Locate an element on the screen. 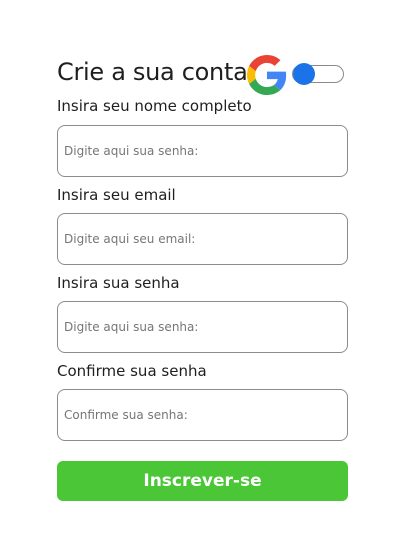 The height and width of the screenshot is (538, 412). confirm-password-input is located at coordinates (202, 415).